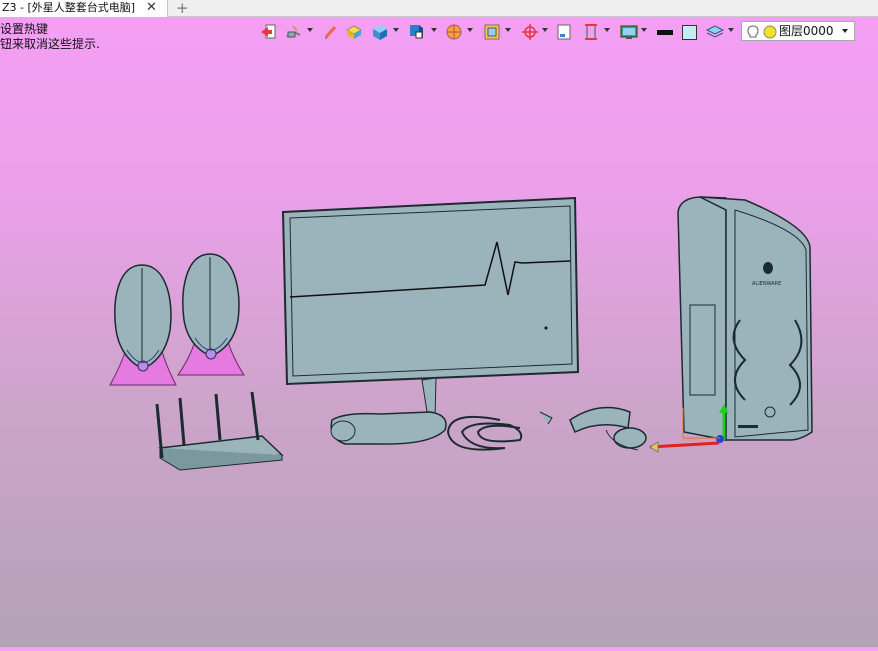  What do you see at coordinates (417, 32) in the screenshot?
I see `shaded-cube-icon` at bounding box center [417, 32].